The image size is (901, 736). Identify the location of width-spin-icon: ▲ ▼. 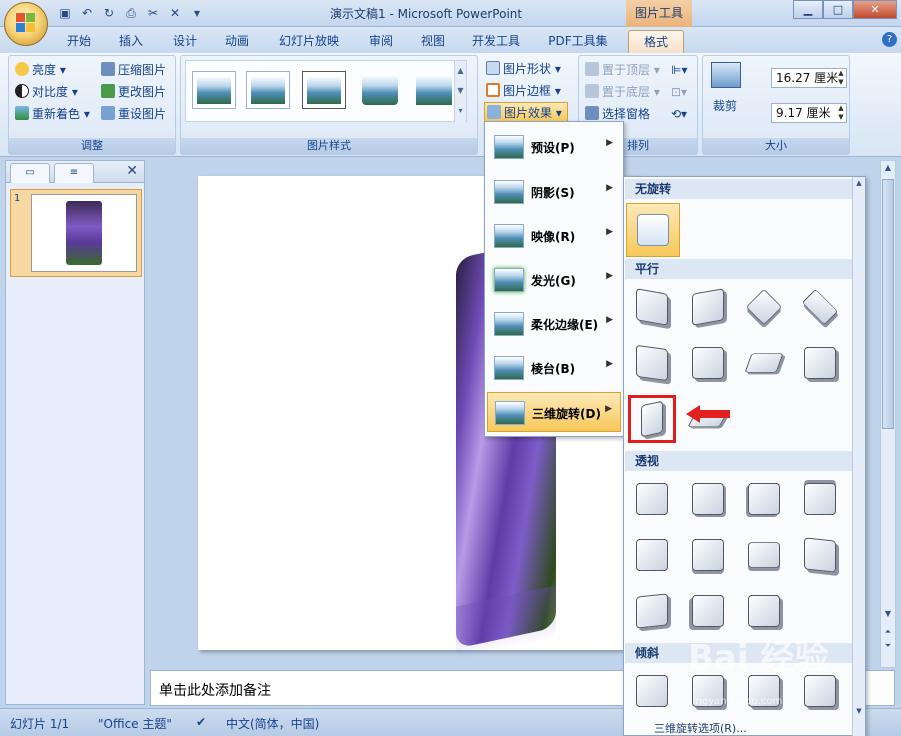
(841, 113).